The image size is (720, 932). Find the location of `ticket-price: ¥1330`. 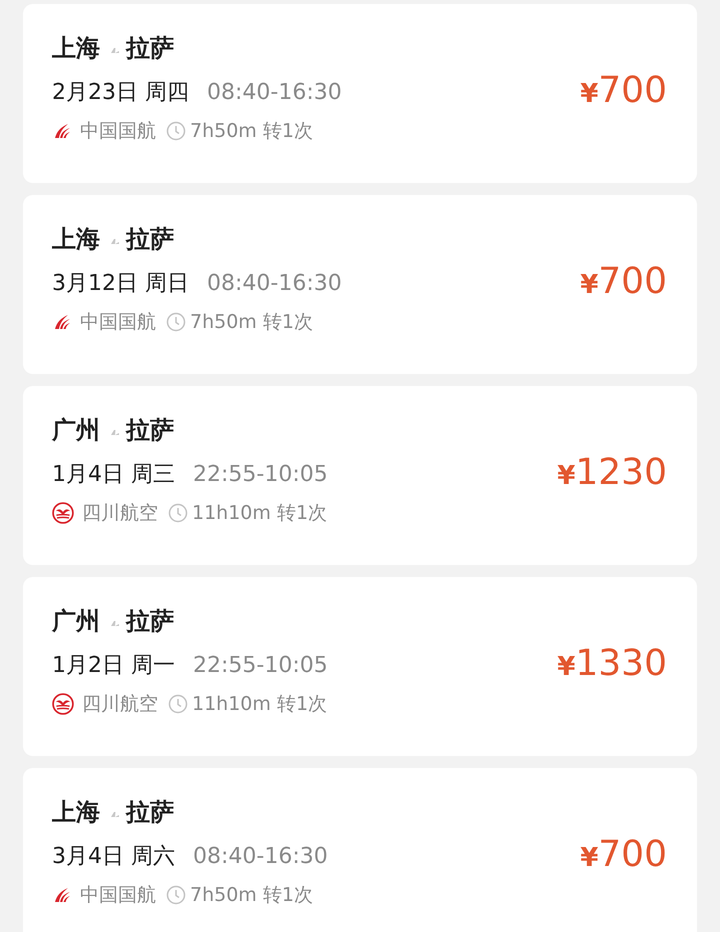

ticket-price: ¥1330 is located at coordinates (612, 663).